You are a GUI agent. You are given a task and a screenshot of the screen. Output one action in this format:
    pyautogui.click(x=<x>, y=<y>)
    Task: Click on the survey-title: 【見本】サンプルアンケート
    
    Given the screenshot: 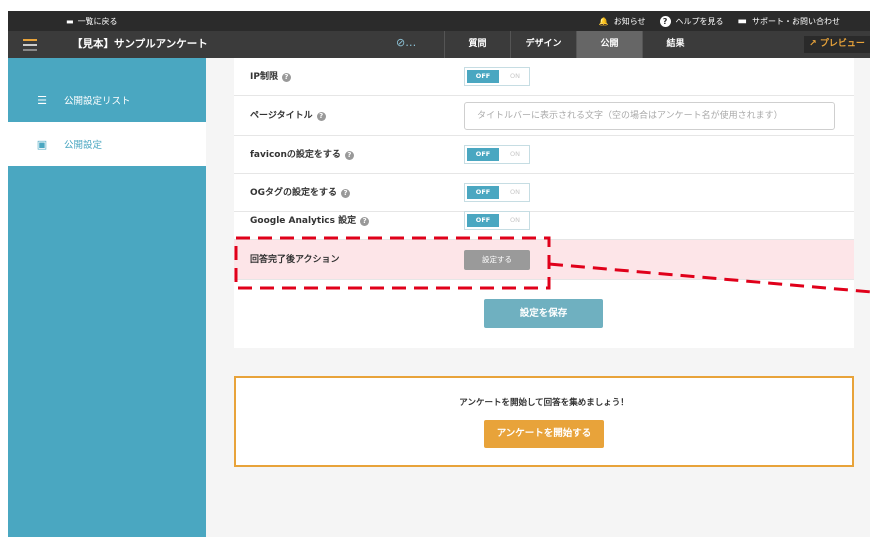 What is the action you would take?
    pyautogui.click(x=140, y=44)
    